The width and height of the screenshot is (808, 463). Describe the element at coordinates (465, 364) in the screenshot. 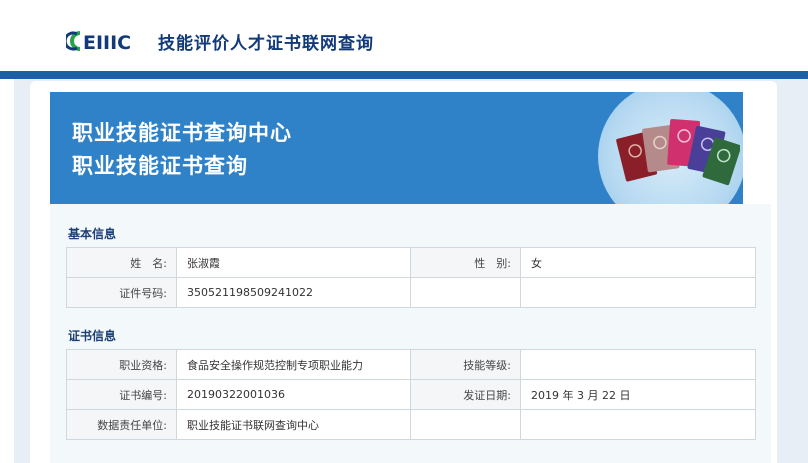

I see `skill-level-label: 技能等级:` at that location.